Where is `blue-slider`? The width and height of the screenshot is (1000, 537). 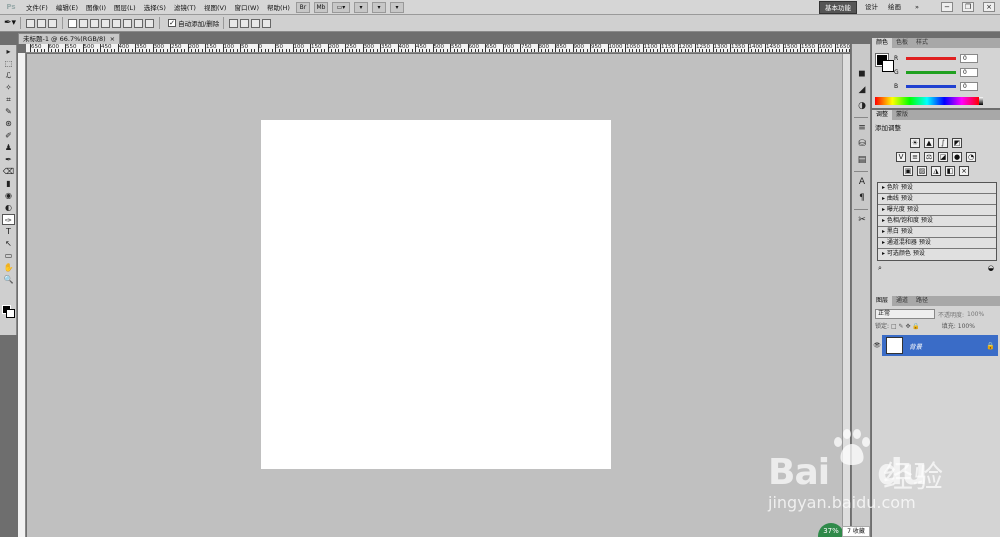 blue-slider is located at coordinates (931, 86).